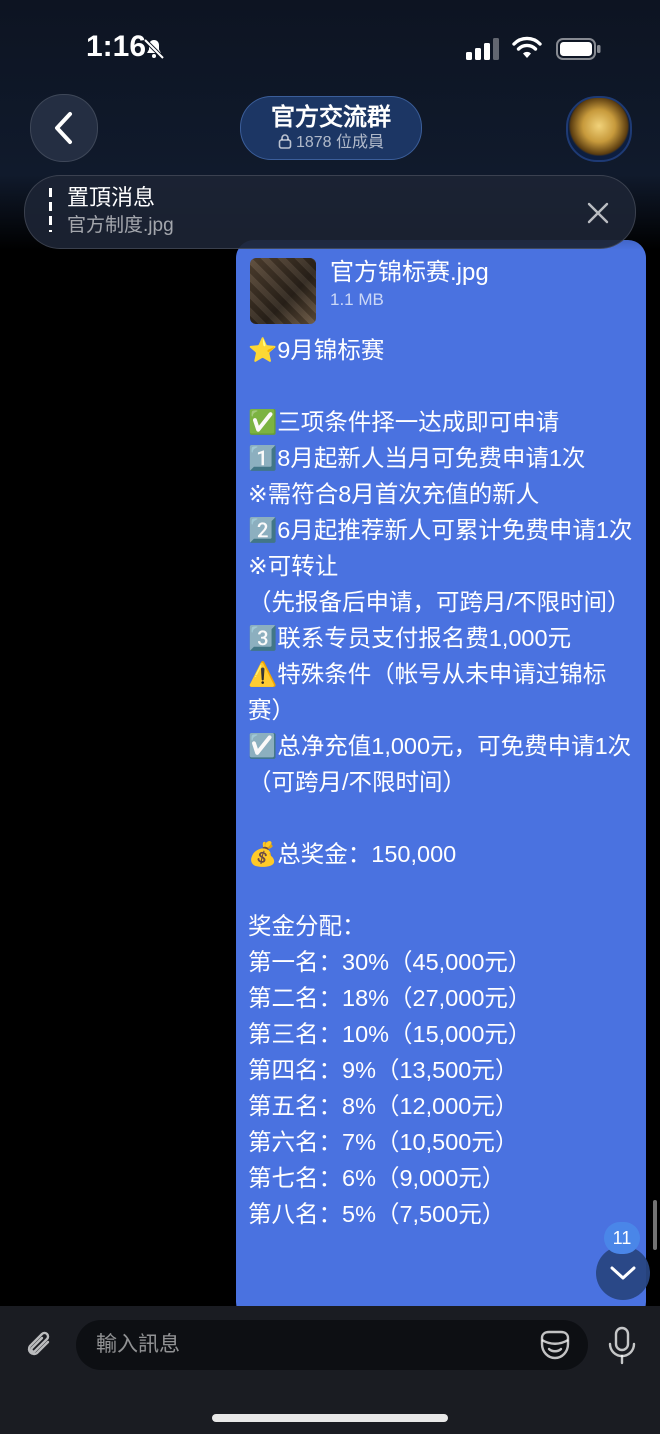 This screenshot has width=660, height=1434. I want to click on message-line: 1️⃣8月起新人当月可免费申请1次, so click(417, 458).